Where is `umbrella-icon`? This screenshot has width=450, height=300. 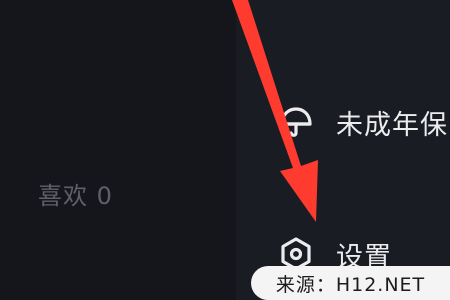
umbrella-icon is located at coordinates (296, 122).